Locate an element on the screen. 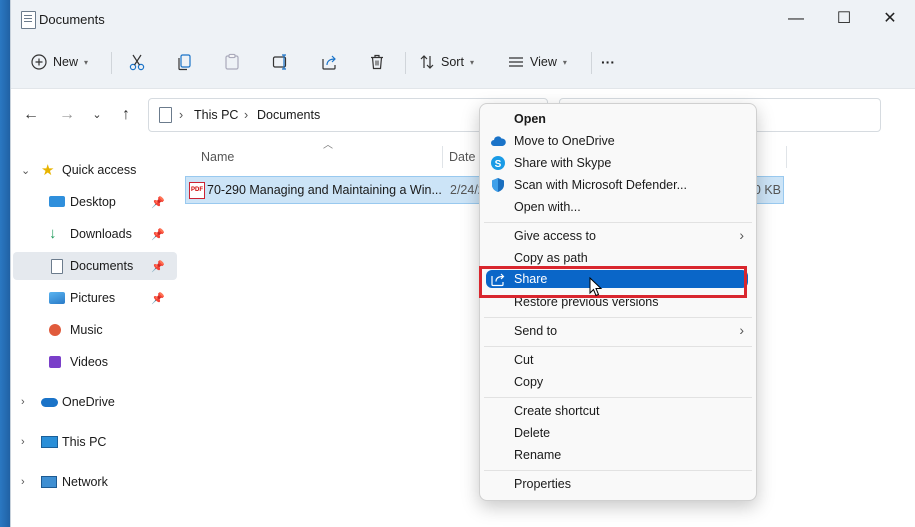  menu-item-move-to-onedrive: Move to OneDrive is located at coordinates (618, 141).